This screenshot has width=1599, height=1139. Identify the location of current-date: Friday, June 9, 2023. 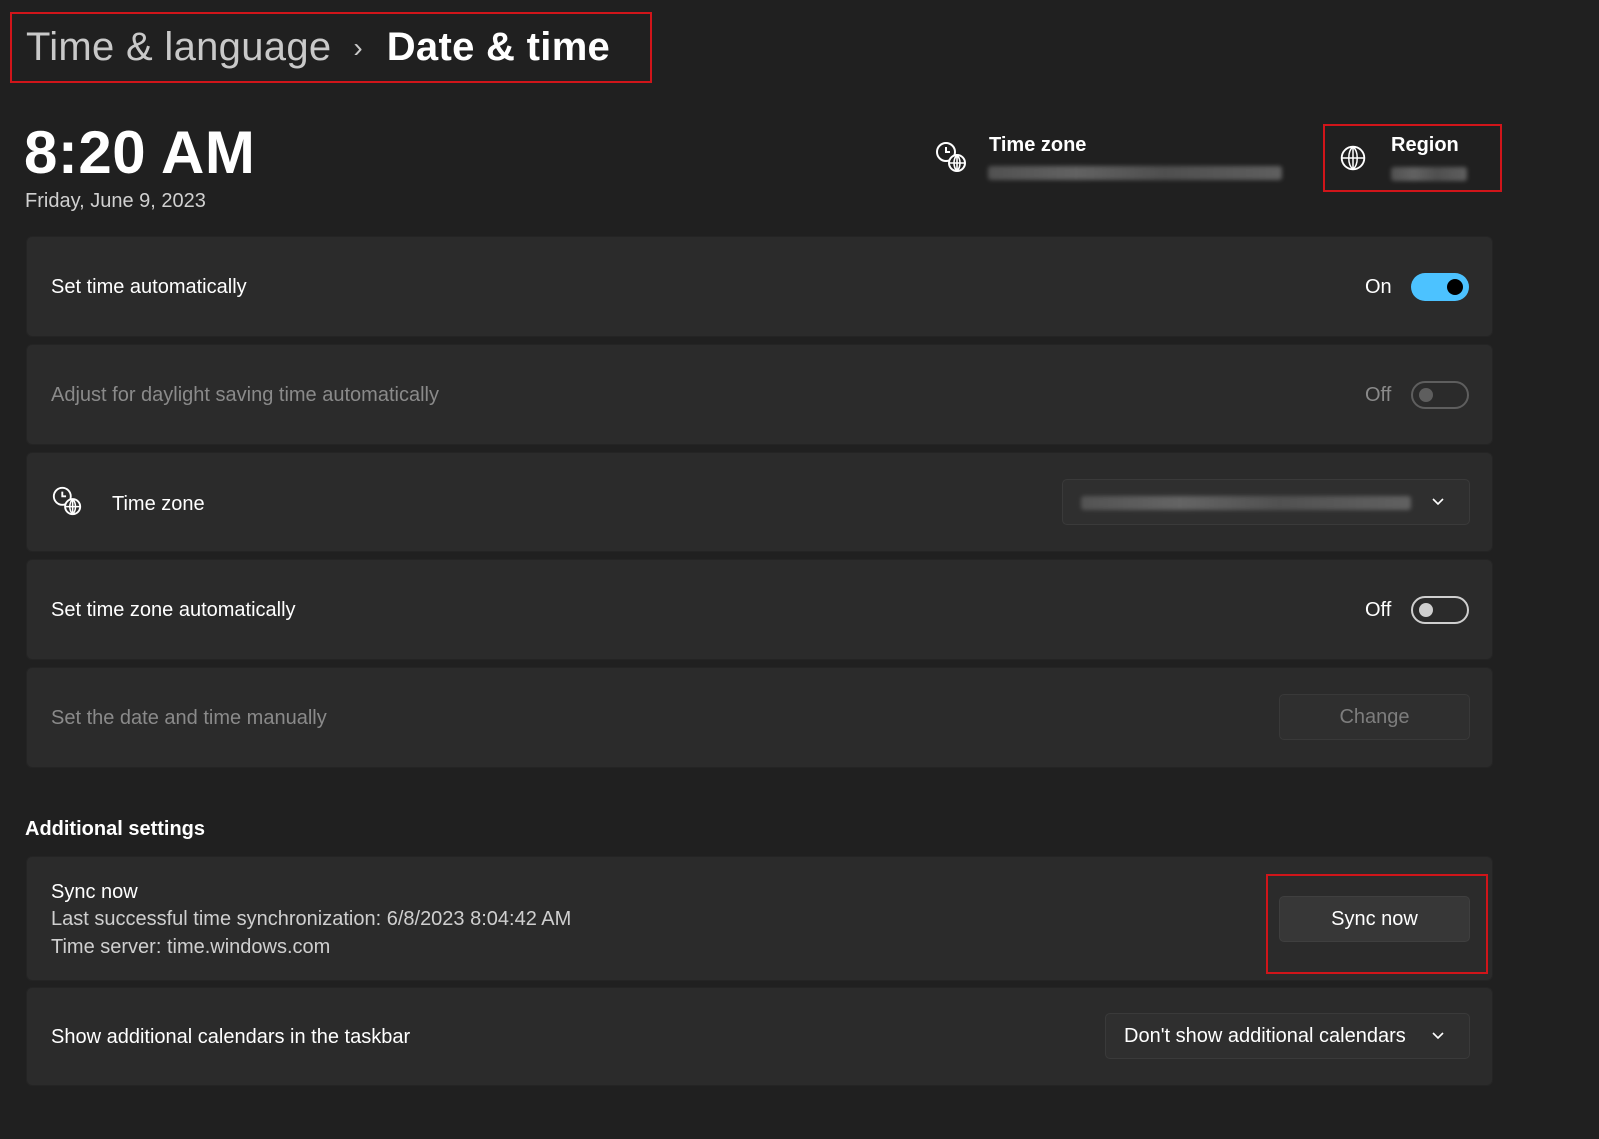
(115, 201).